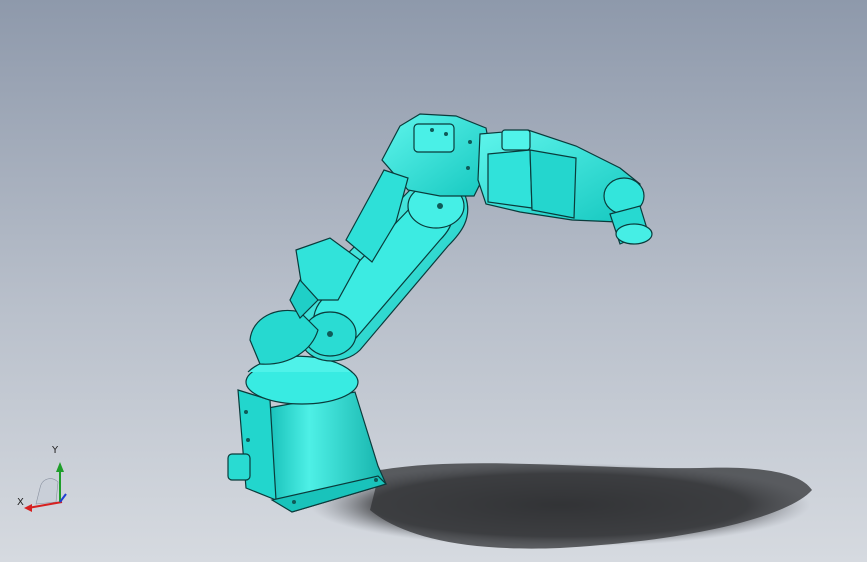 This screenshot has height=562, width=867. What do you see at coordinates (55, 450) in the screenshot?
I see `triad-y-label: Y` at bounding box center [55, 450].